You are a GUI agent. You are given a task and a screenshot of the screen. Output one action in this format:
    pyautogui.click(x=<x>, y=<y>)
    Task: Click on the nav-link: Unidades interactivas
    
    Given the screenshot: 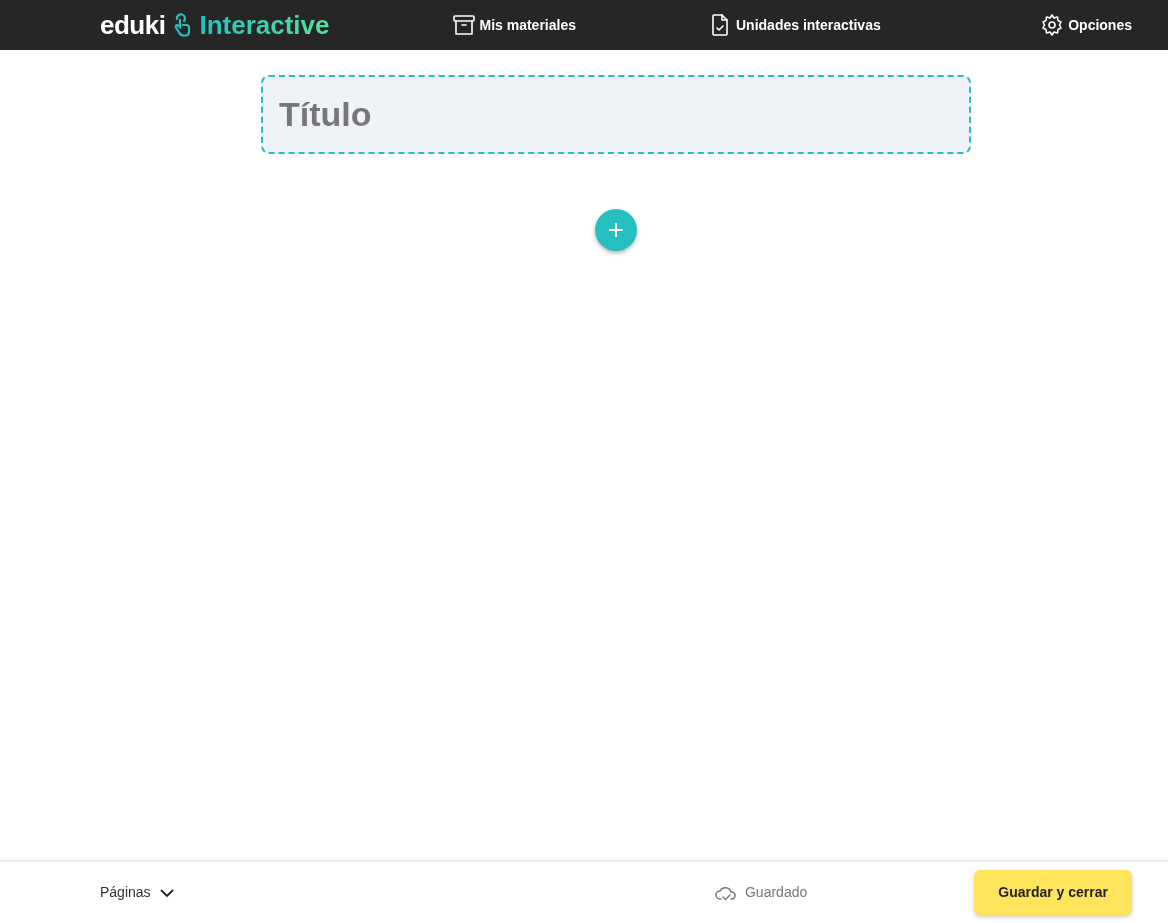 What is the action you would take?
    pyautogui.click(x=808, y=25)
    